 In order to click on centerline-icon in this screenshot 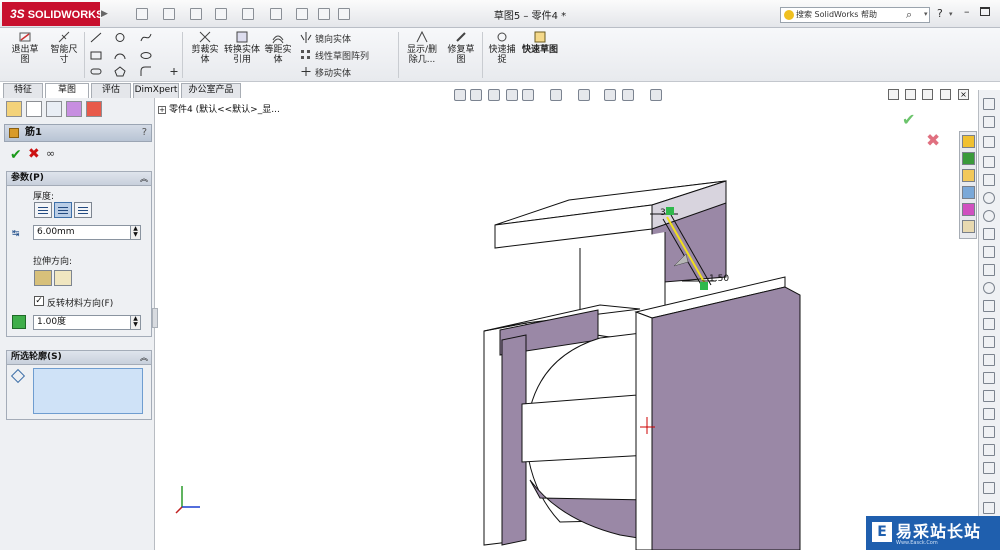, I will do `click(989, 306)`.